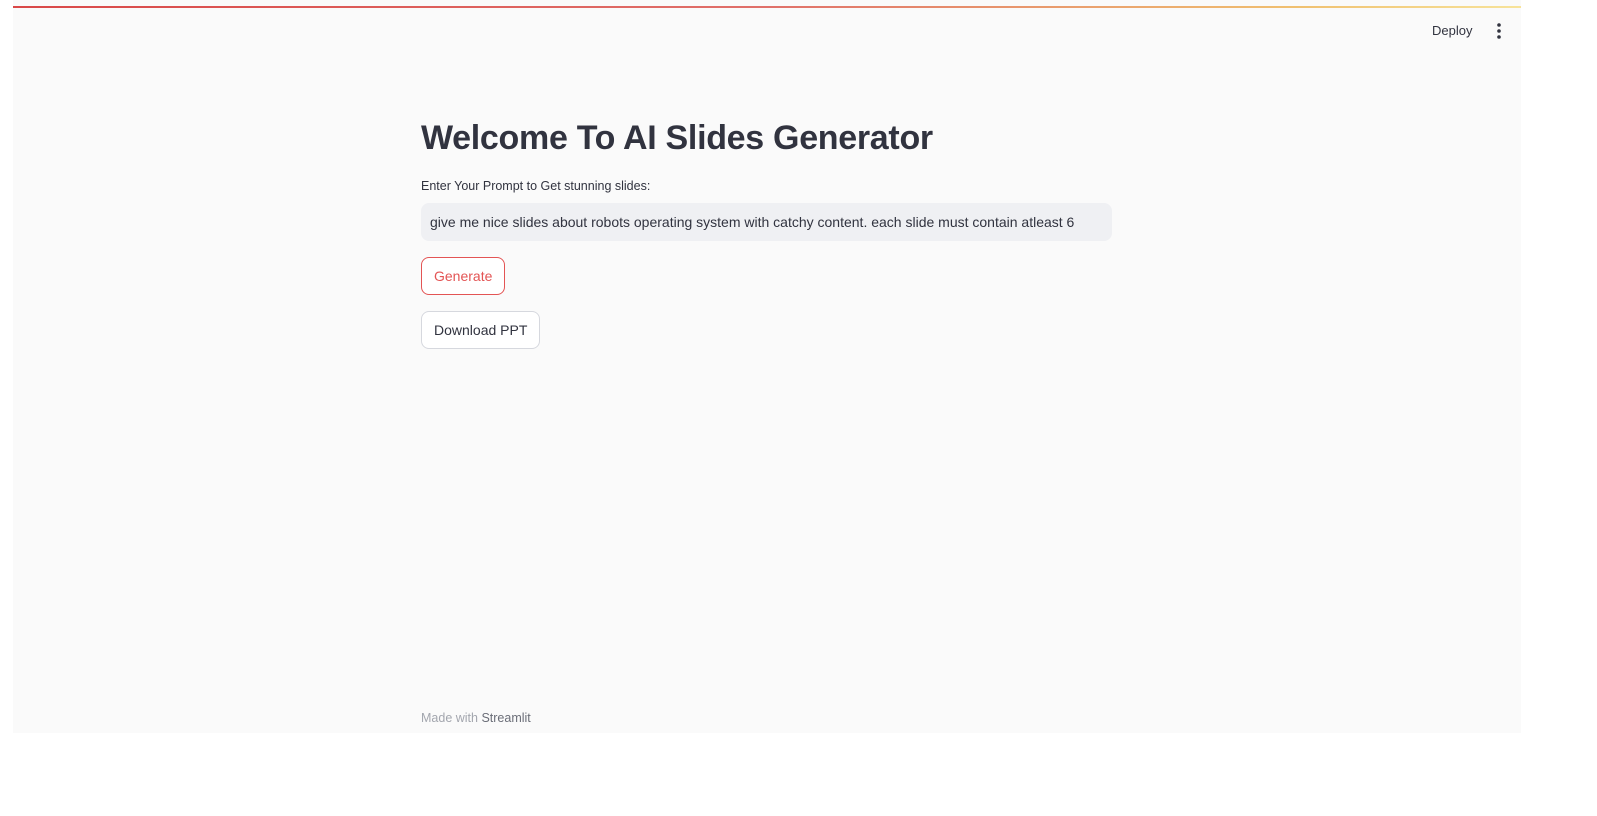 Image resolution: width=1597 pixels, height=816 pixels. I want to click on generate-button: Generate, so click(463, 276).